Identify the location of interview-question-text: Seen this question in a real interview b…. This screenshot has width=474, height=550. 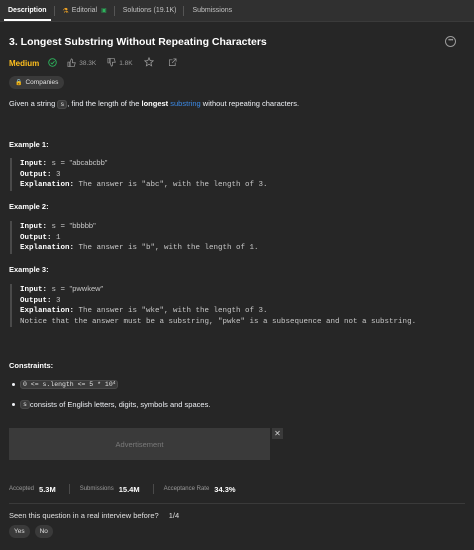
(84, 515).